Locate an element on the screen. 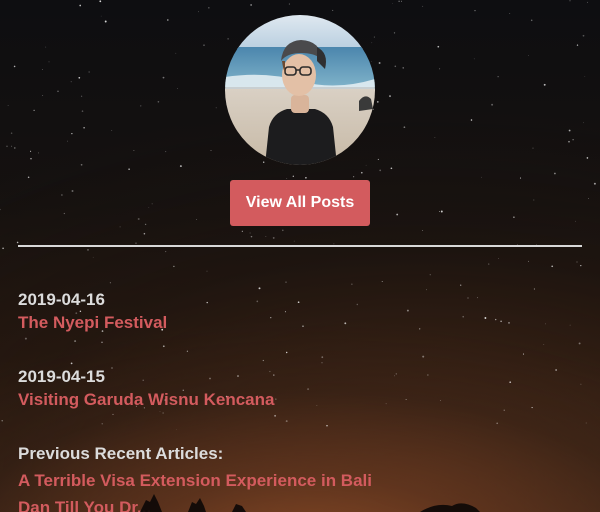 The height and width of the screenshot is (512, 600). list-item: 2019-04-16 The Nyepi Festival is located at coordinates (298, 313).